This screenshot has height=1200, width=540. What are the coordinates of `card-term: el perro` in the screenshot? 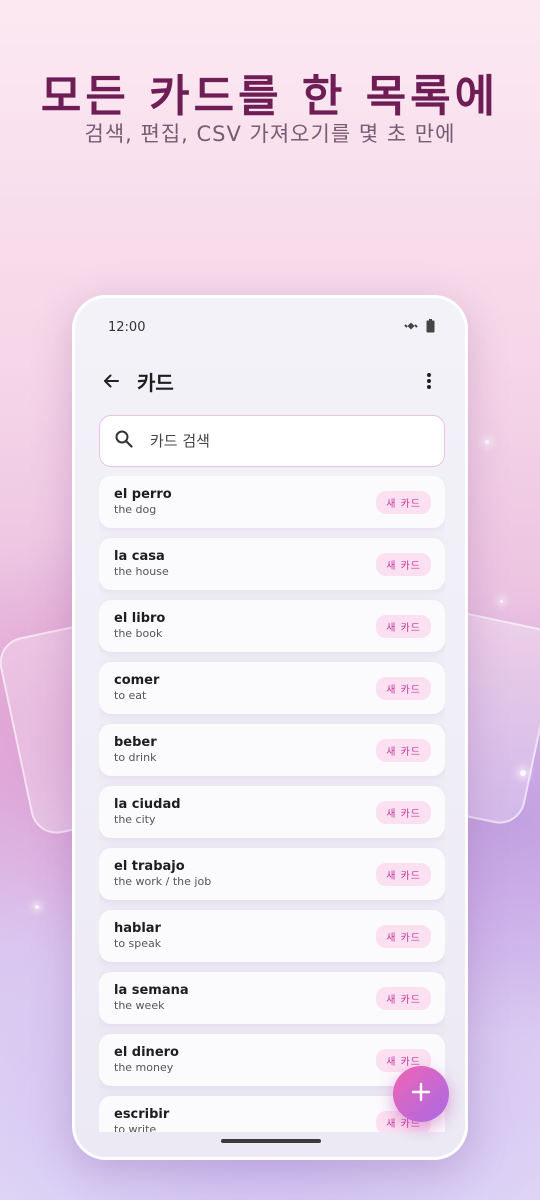 It's located at (143, 494).